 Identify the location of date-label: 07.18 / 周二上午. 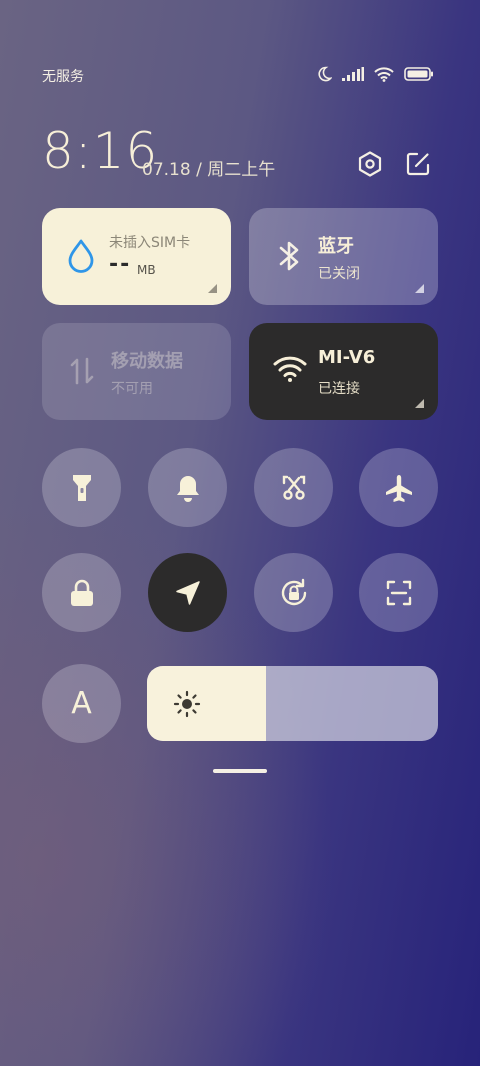
(209, 170).